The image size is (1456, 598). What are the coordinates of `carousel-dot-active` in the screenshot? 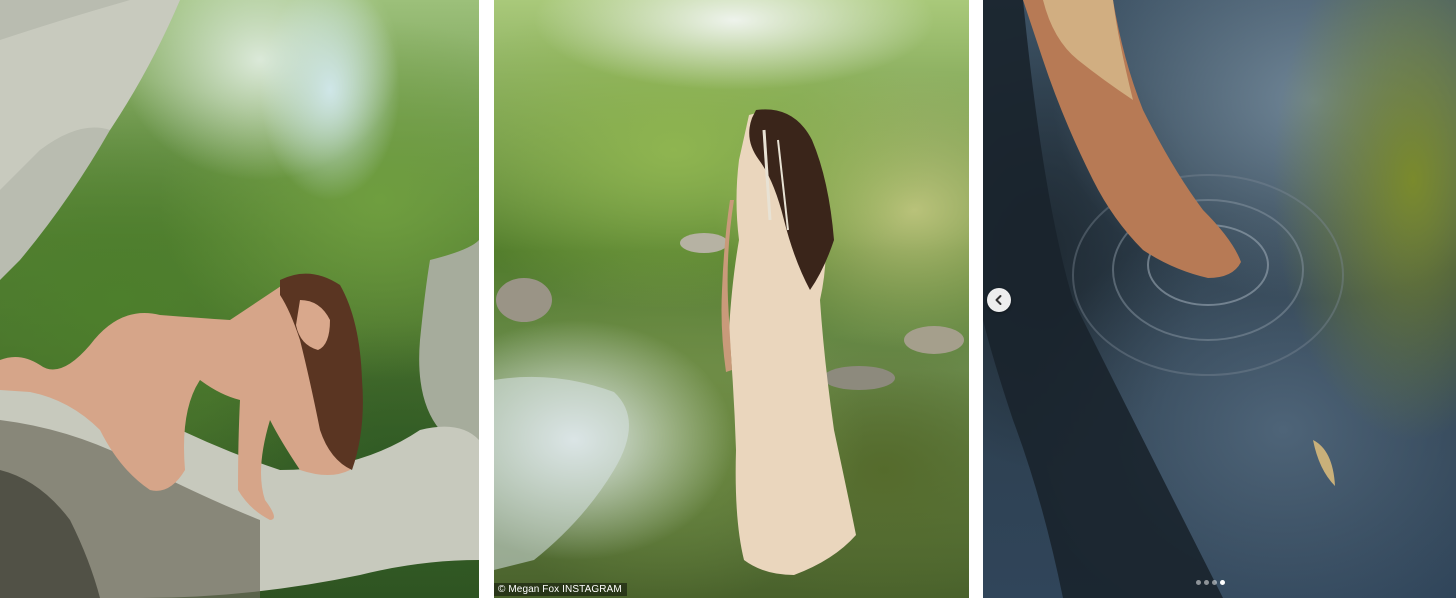 It's located at (1222, 582).